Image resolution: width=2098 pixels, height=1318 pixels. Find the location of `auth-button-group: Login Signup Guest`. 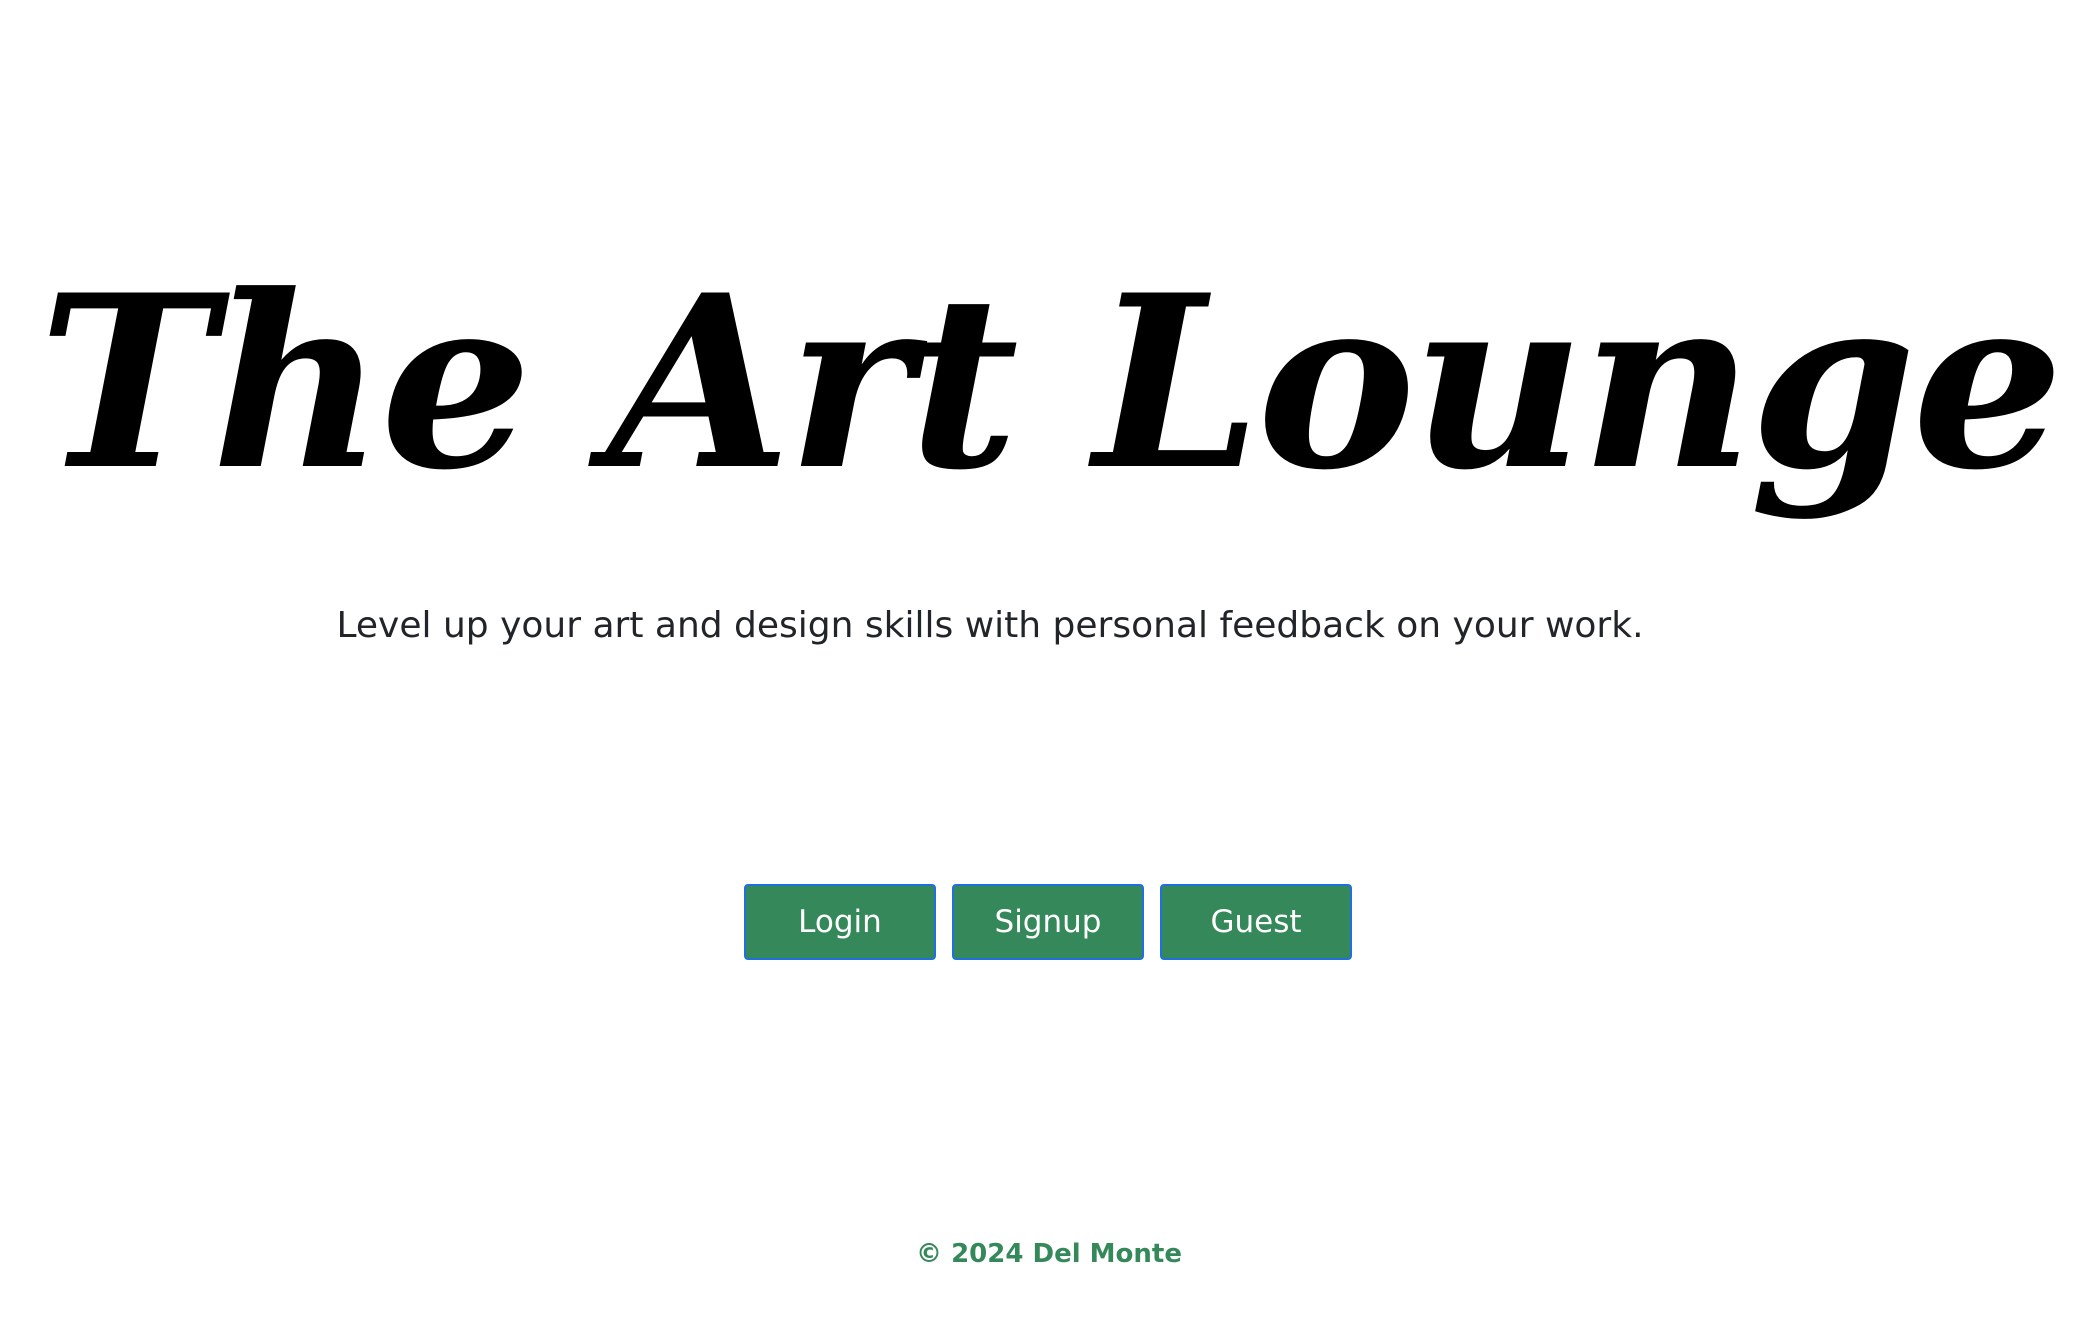

auth-button-group: Login Signup Guest is located at coordinates (1048, 922).